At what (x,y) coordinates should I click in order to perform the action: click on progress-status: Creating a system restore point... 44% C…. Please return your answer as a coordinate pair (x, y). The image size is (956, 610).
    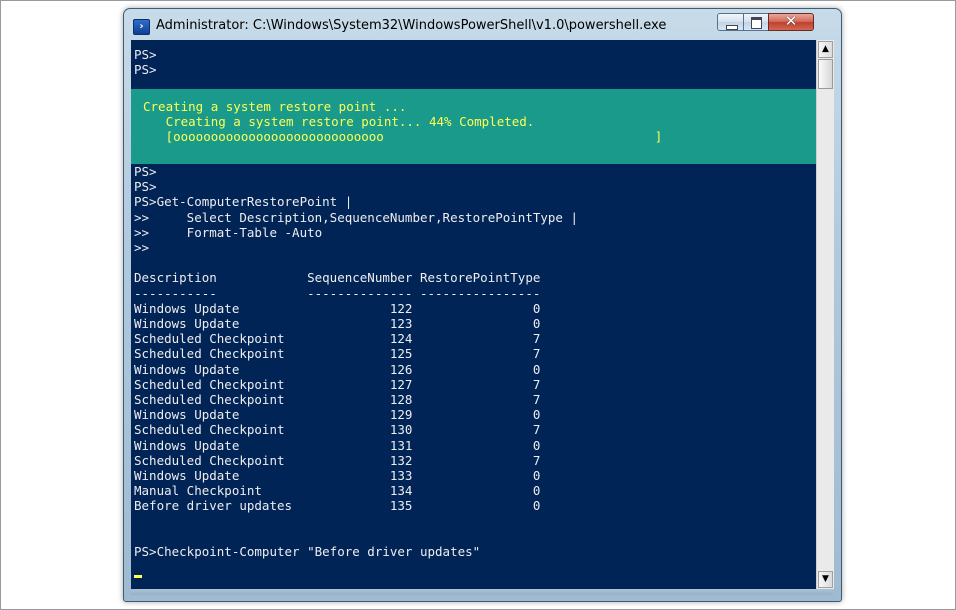
    Looking at the image, I should click on (350, 122).